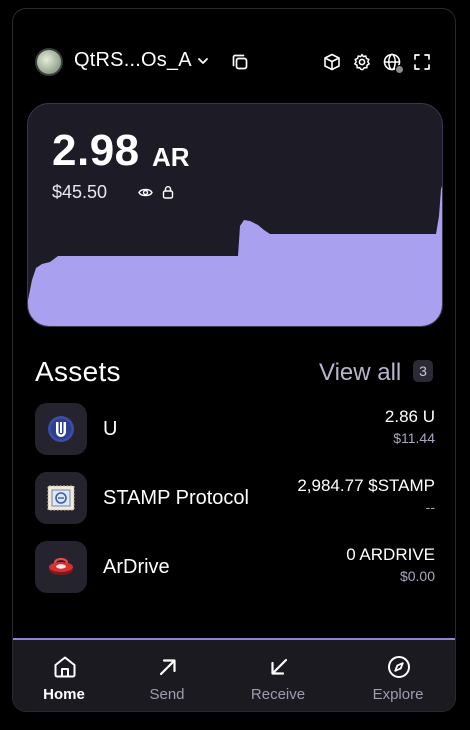 The width and height of the screenshot is (470, 730). What do you see at coordinates (362, 62) in the screenshot?
I see `gear-icon` at bounding box center [362, 62].